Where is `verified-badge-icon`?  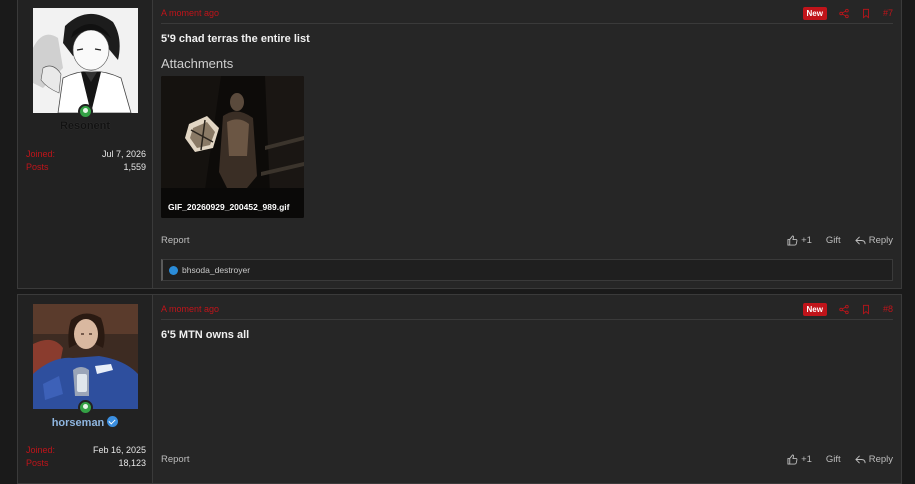 verified-badge-icon is located at coordinates (113, 421).